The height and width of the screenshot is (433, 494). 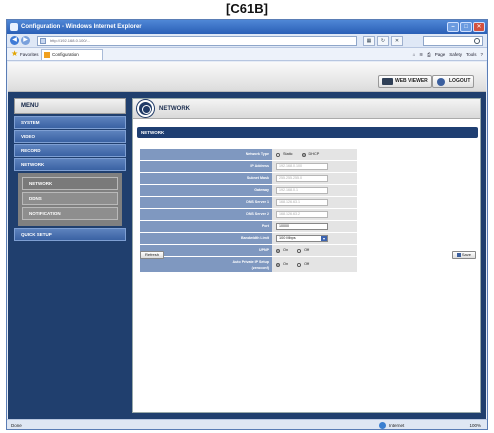 What do you see at coordinates (302, 178) in the screenshot?
I see `subnet-mask-field: 255.255.255.0` at bounding box center [302, 178].